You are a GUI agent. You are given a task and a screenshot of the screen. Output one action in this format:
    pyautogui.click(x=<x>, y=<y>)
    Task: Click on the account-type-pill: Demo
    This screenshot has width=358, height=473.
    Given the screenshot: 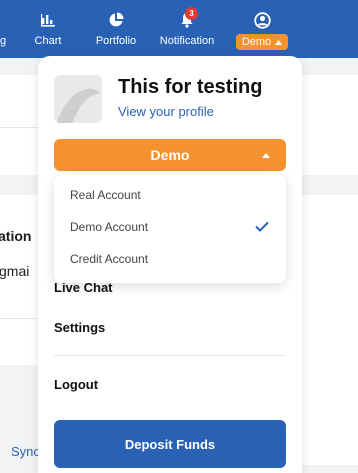 What is the action you would take?
    pyautogui.click(x=262, y=42)
    